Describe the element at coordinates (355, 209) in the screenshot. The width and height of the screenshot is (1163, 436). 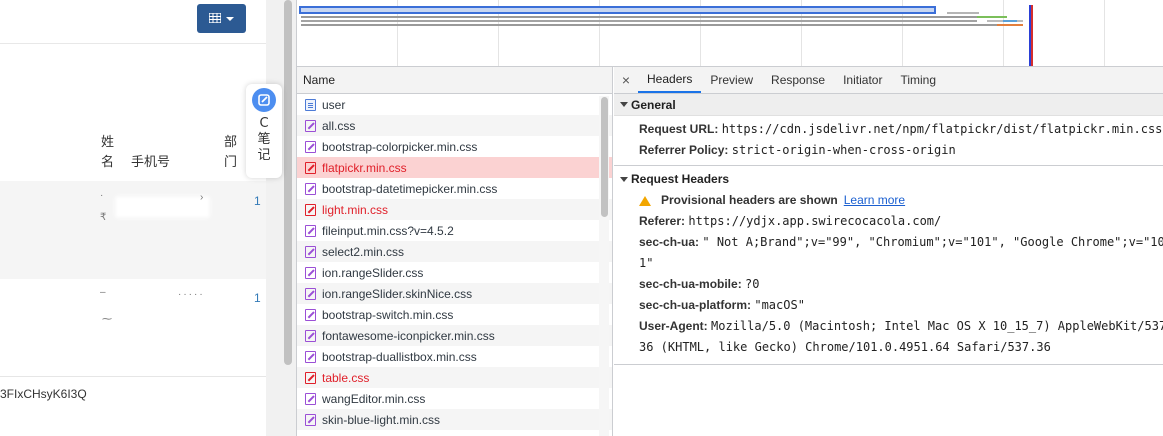
I see `request-name: light.min.css` at that location.